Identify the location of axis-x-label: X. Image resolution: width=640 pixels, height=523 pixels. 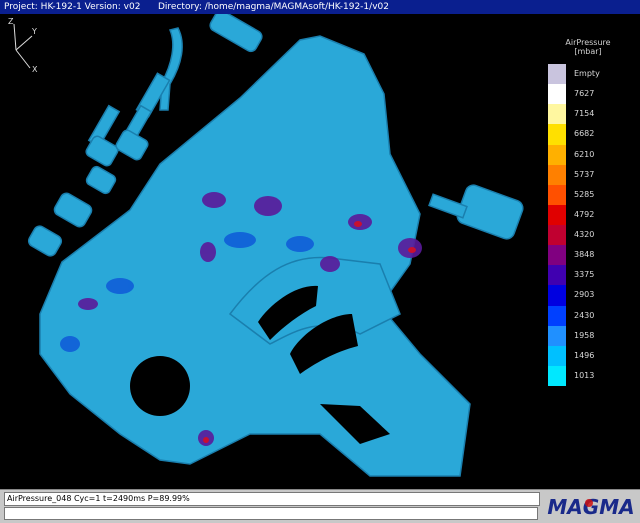
(35, 69).